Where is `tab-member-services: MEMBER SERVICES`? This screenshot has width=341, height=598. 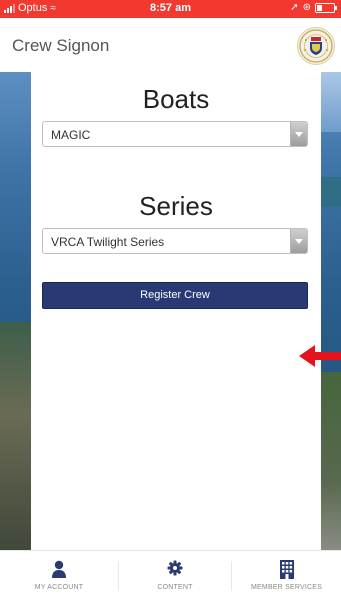 tab-member-services: MEMBER SERVICES is located at coordinates (286, 574).